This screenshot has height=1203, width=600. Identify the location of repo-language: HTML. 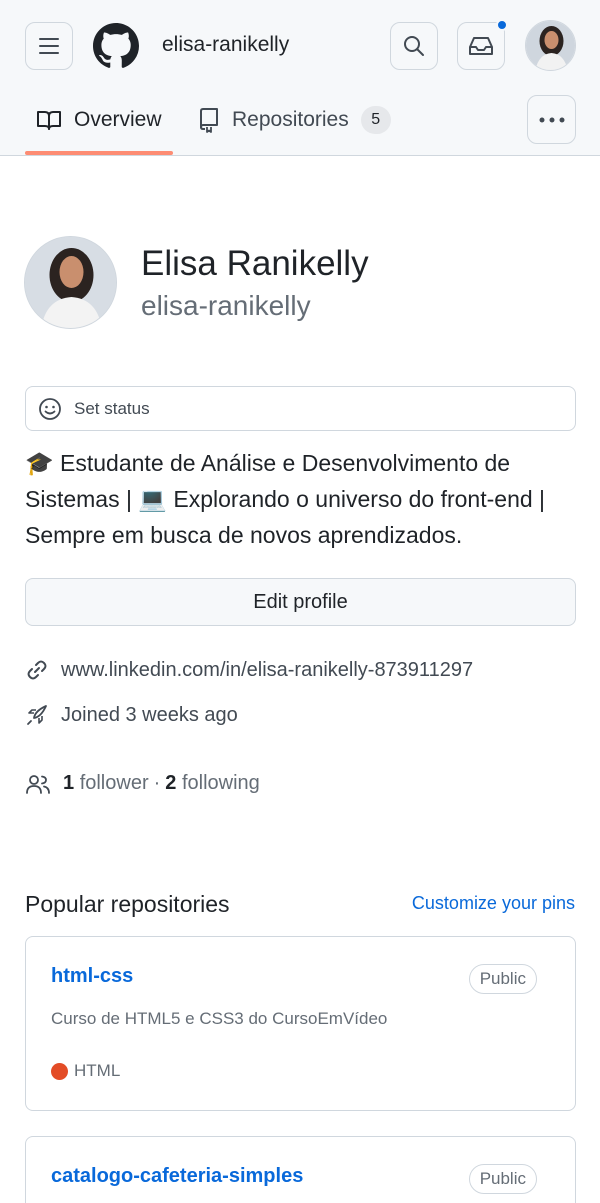
(85, 1071).